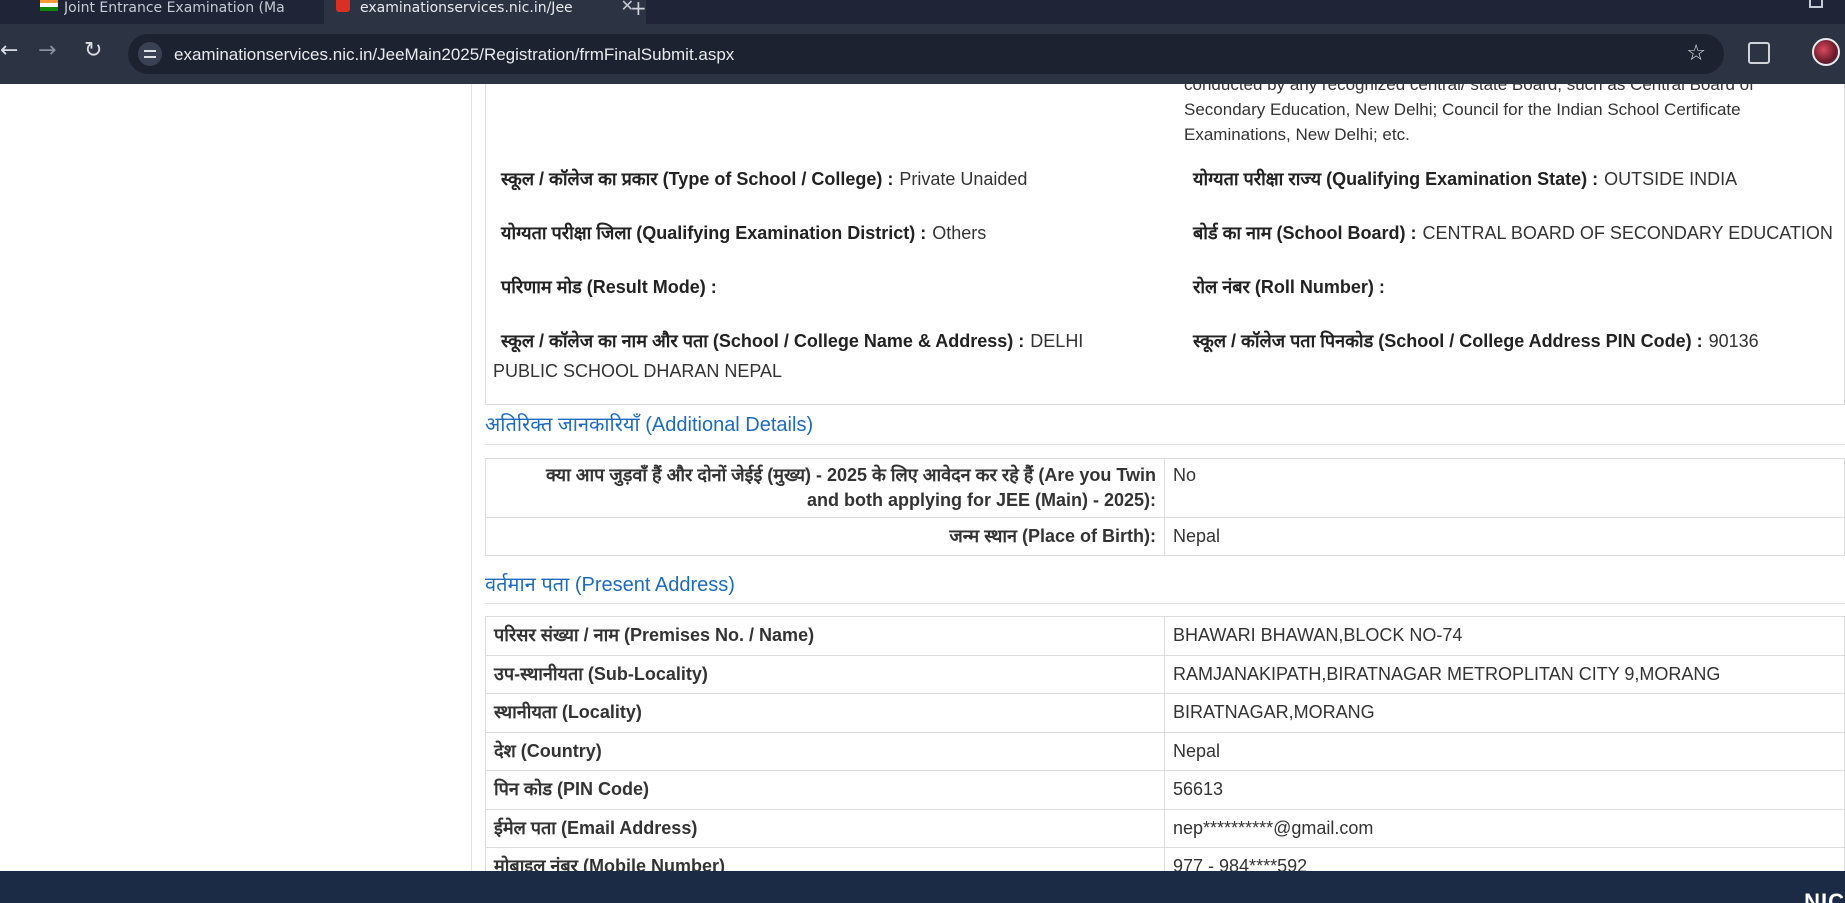 The width and height of the screenshot is (1845, 903). Describe the element at coordinates (922, 887) in the screenshot. I see `page-footer: NIC` at that location.